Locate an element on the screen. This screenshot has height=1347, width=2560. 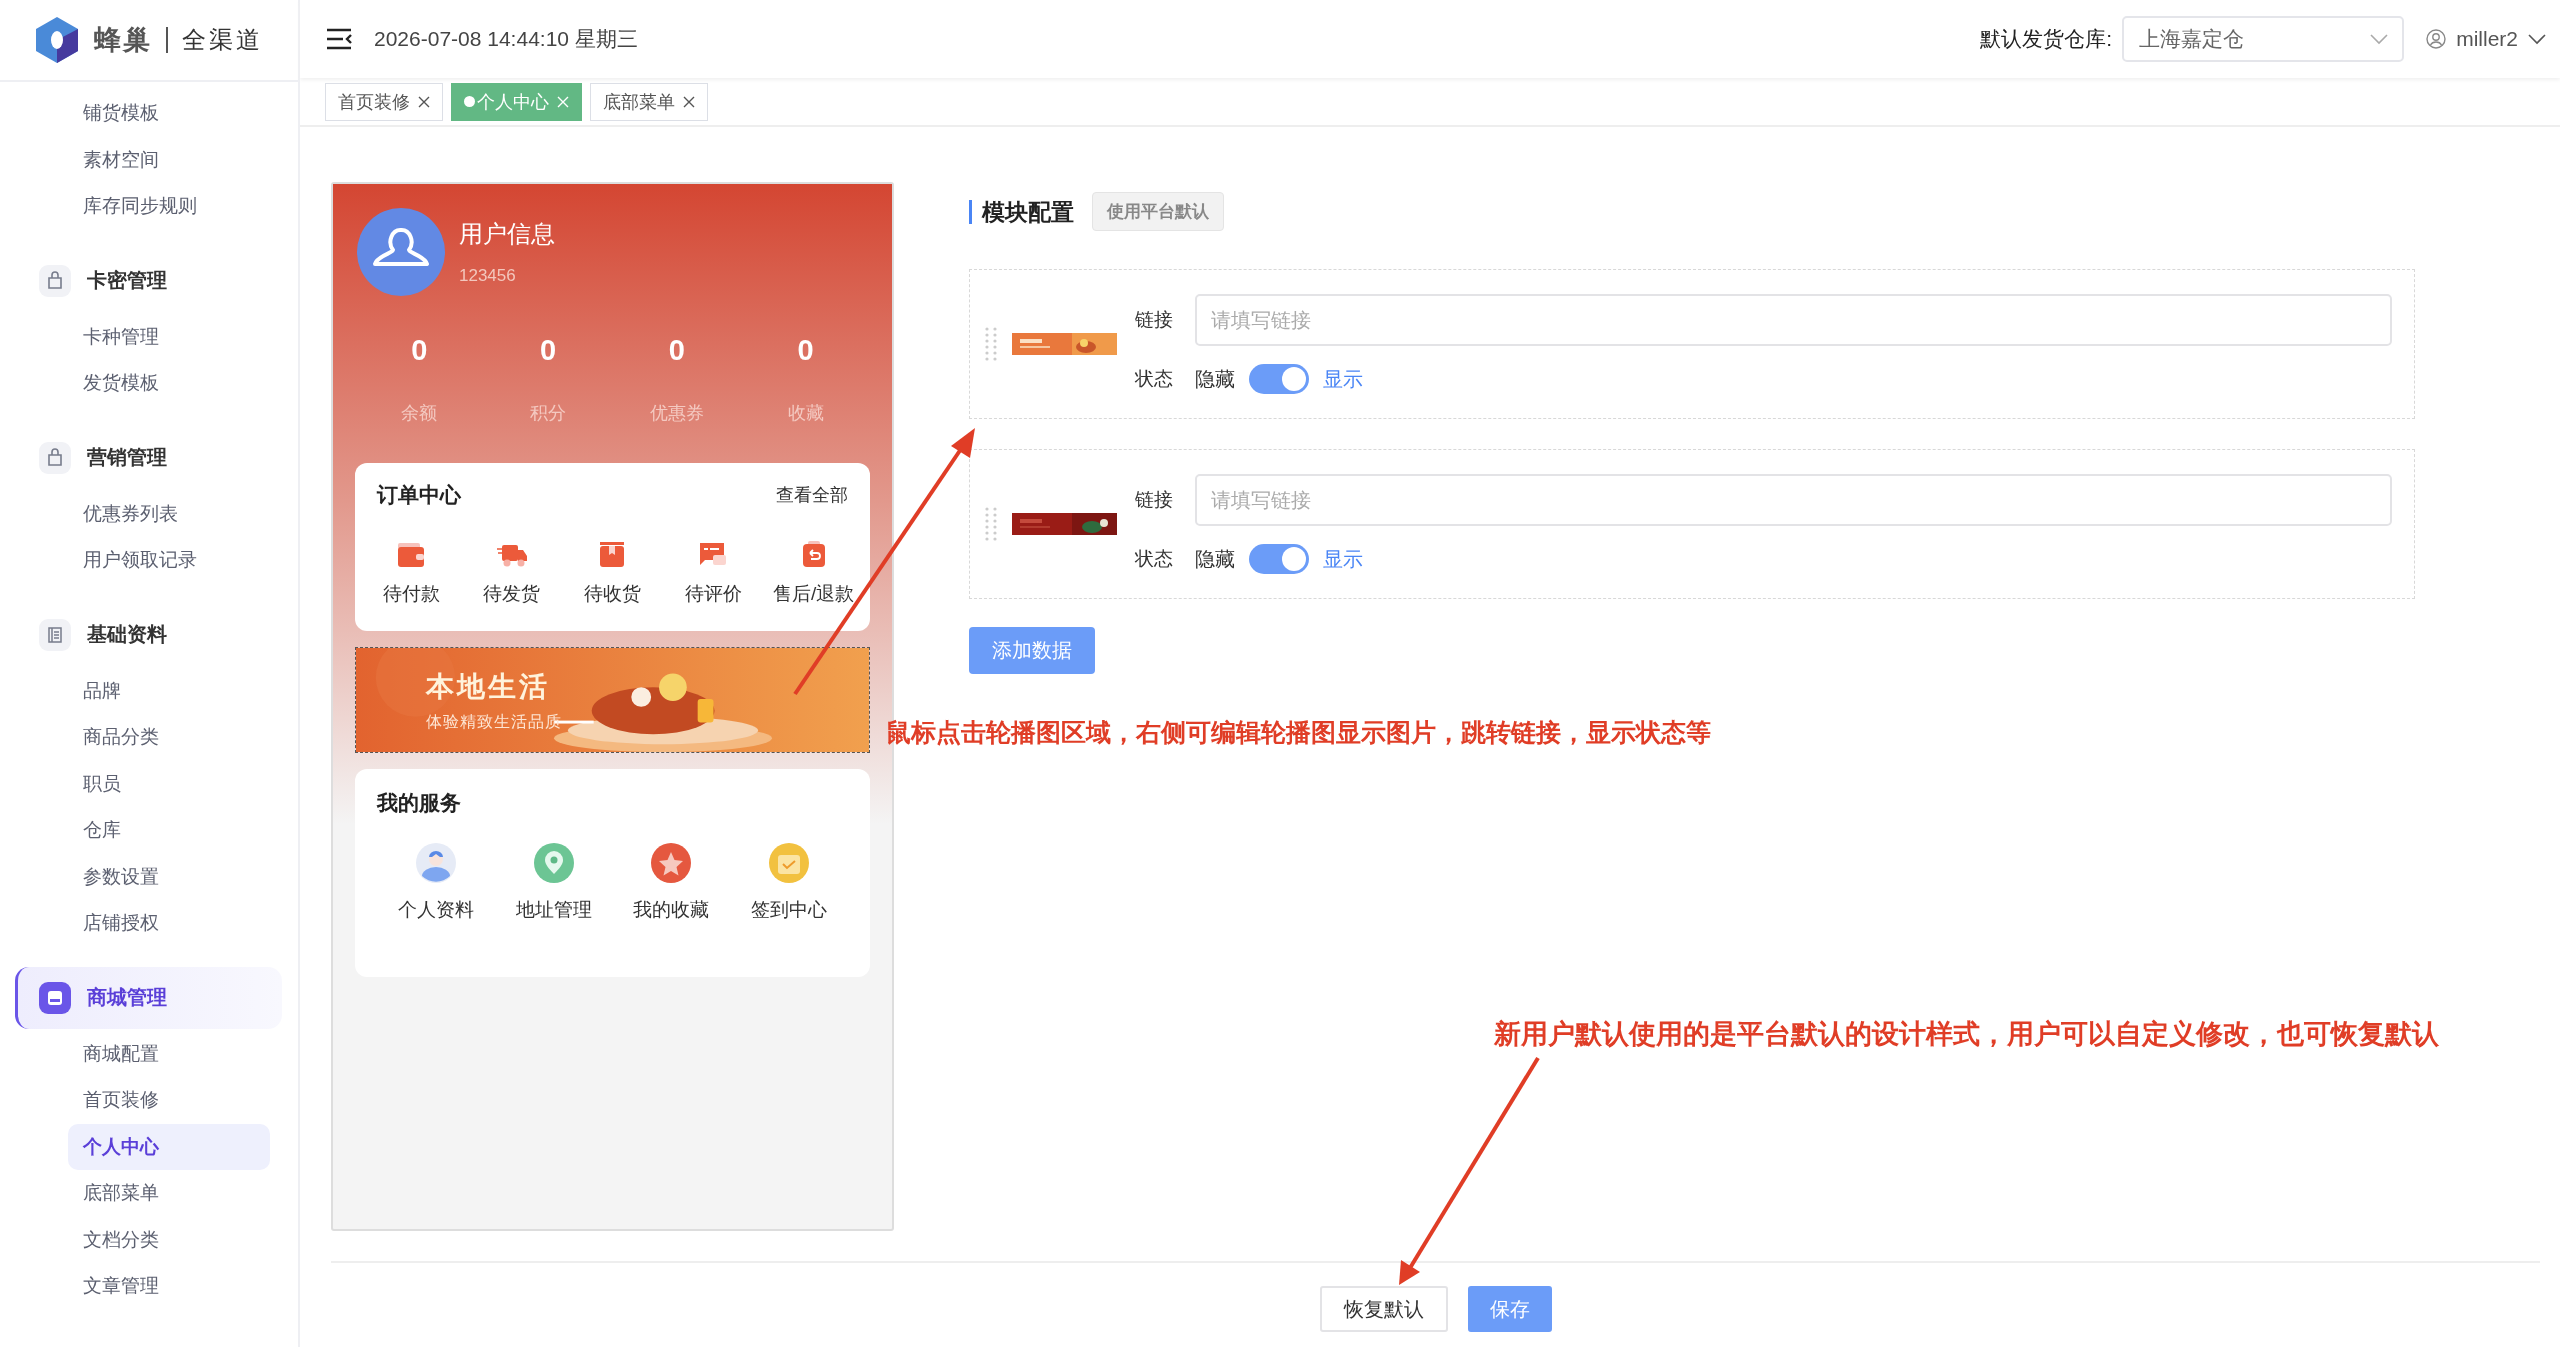
list-icon is located at coordinates (55, 634).